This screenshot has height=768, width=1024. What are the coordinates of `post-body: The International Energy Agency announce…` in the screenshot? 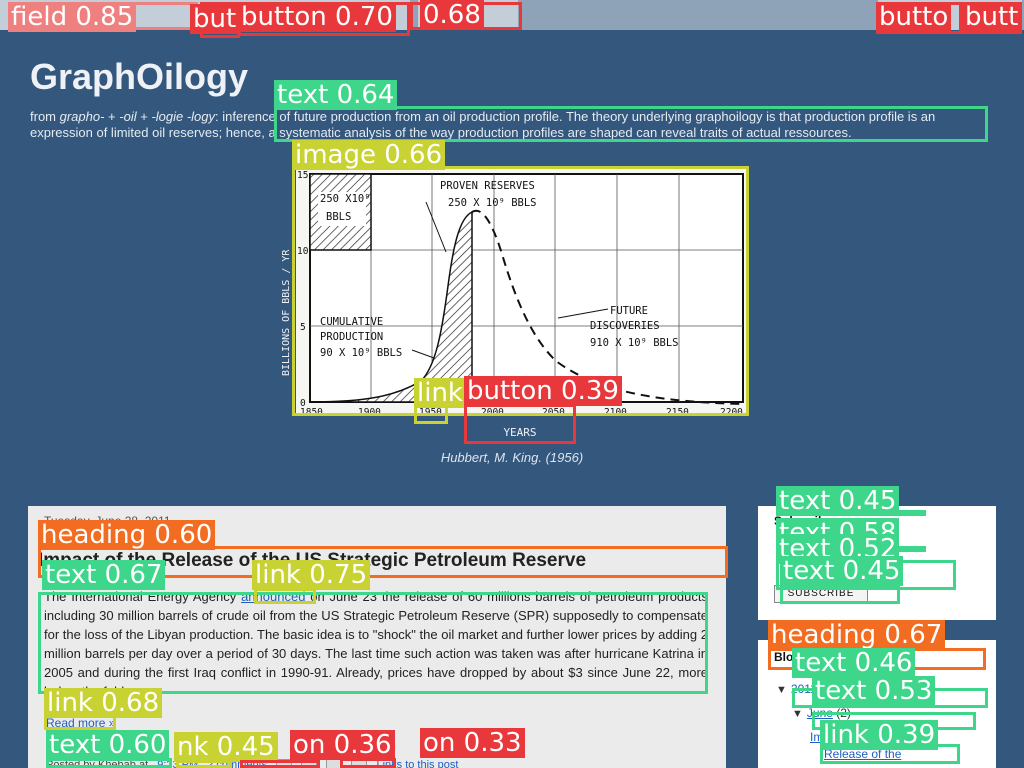 It's located at (376, 644).